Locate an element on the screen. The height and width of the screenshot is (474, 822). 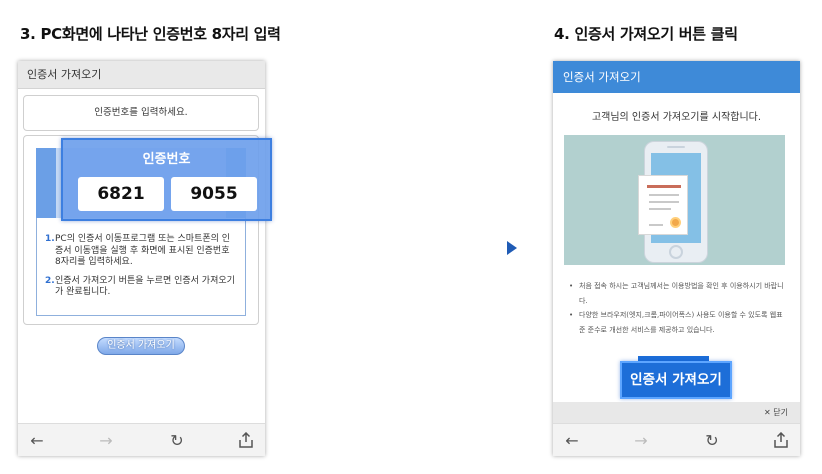
auth-code-part-2: 9055 is located at coordinates (214, 194).